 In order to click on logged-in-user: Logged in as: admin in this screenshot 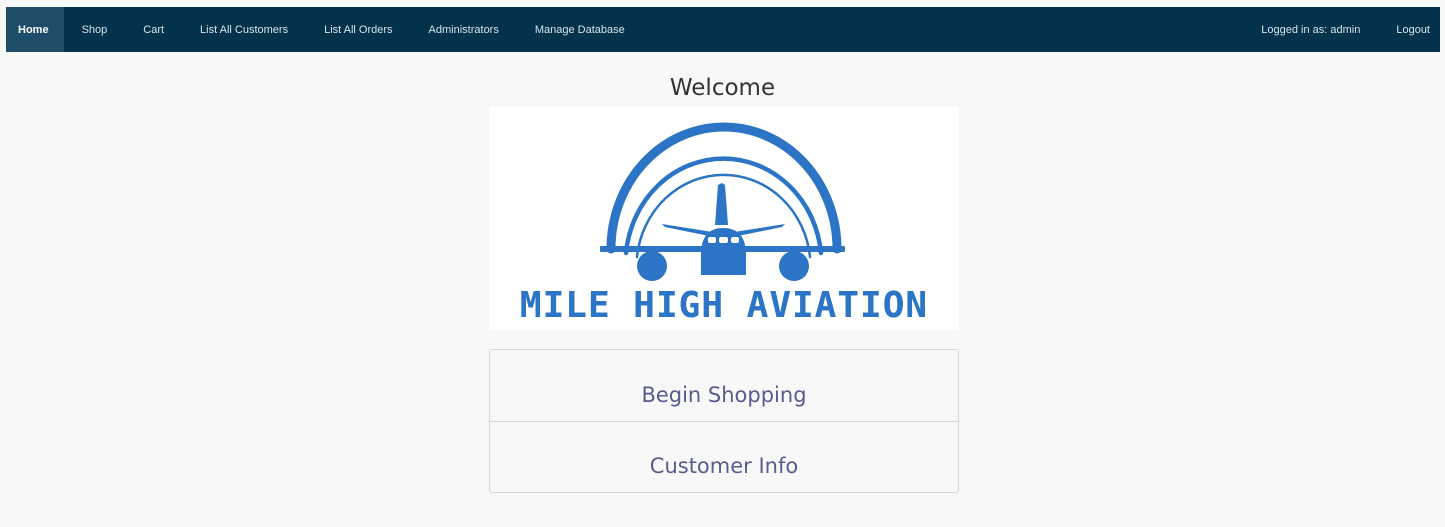, I will do `click(1311, 29)`.